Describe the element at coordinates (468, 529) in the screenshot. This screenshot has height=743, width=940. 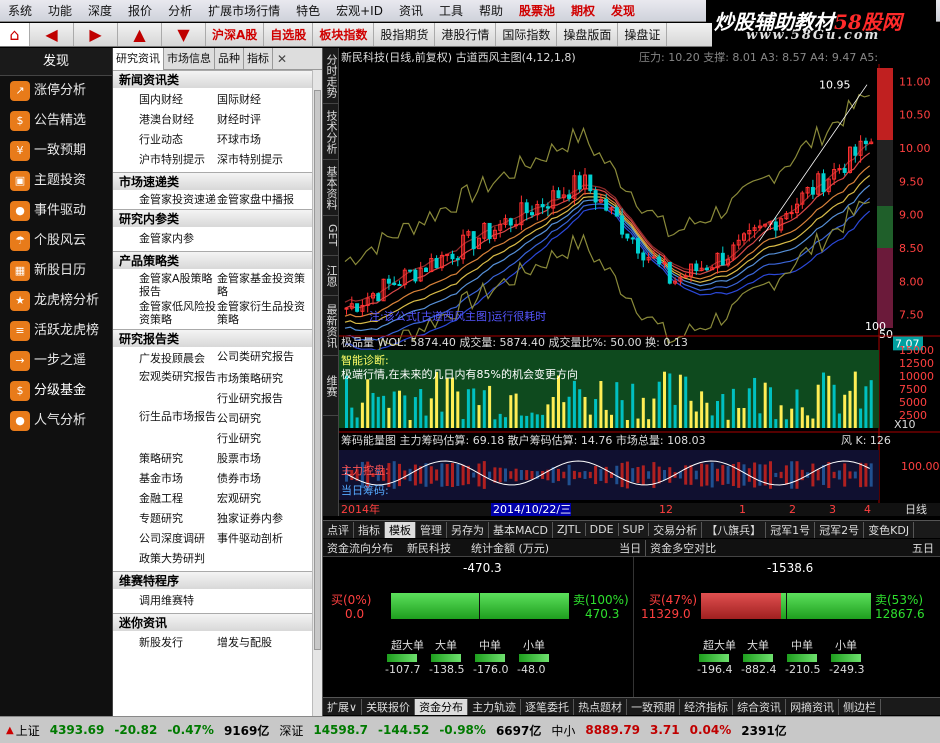
I see `indicator-tab: 另存为` at that location.